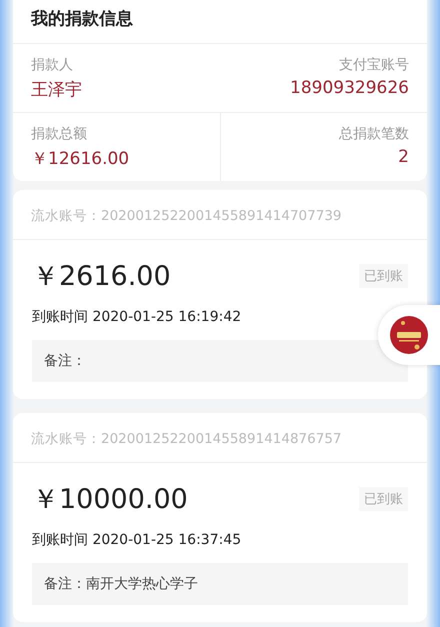  Describe the element at coordinates (220, 438) in the screenshot. I see `serial-number: 流水账号：2020012522001455891414876757` at that location.